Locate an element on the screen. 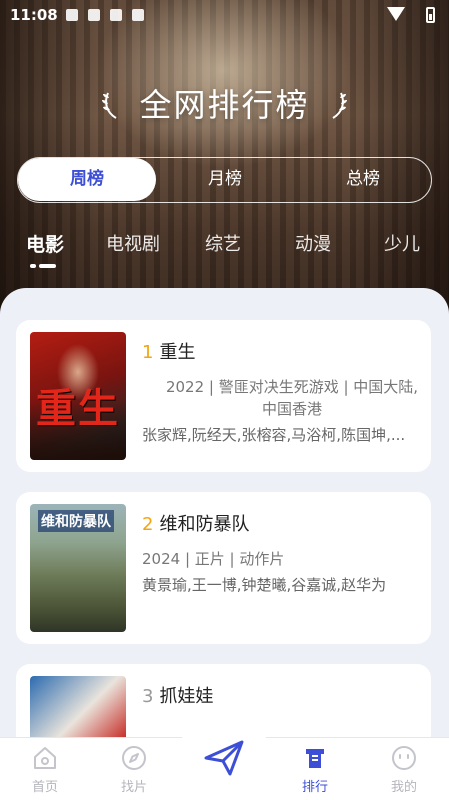 Image resolution: width=449 pixels, height=800 pixels. movie-title: 1 重生 is located at coordinates (282, 353).